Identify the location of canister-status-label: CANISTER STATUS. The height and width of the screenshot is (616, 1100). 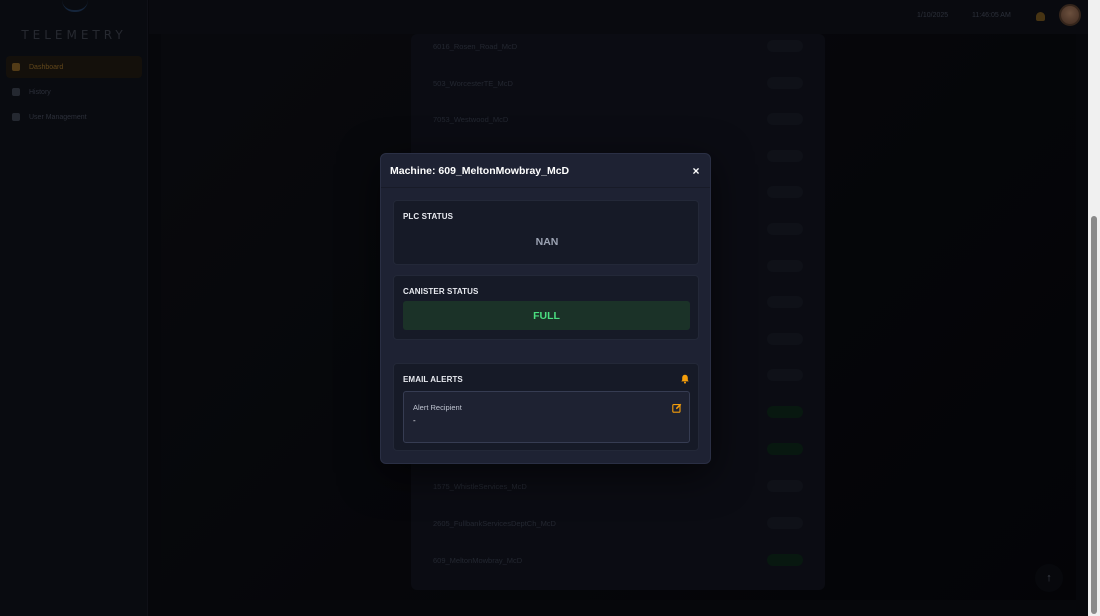
(441, 291).